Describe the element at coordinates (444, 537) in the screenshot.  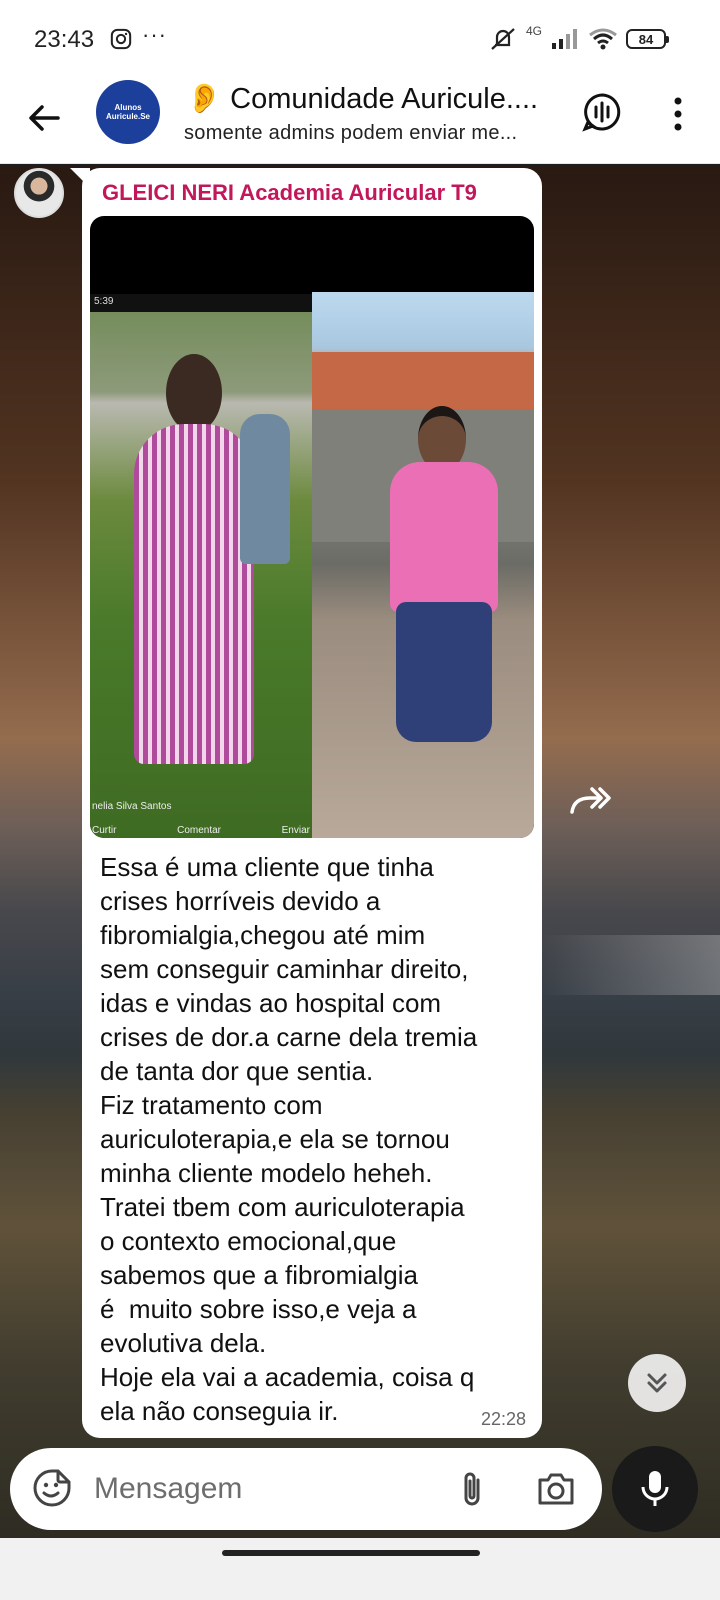
I see `photo-person-shirt` at that location.